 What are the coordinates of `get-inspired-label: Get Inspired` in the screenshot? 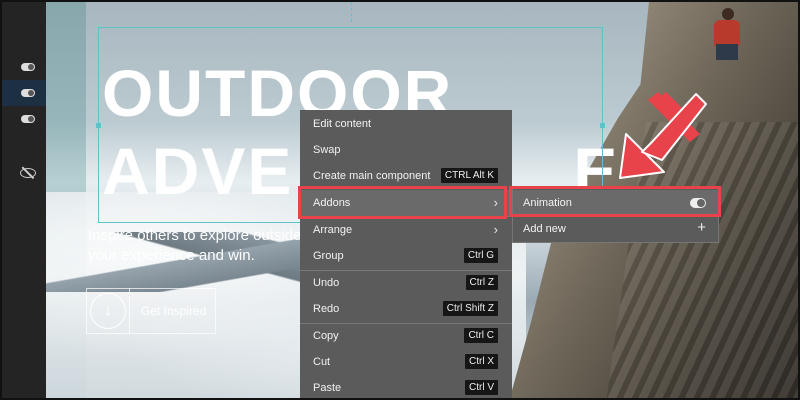 It's located at (174, 311).